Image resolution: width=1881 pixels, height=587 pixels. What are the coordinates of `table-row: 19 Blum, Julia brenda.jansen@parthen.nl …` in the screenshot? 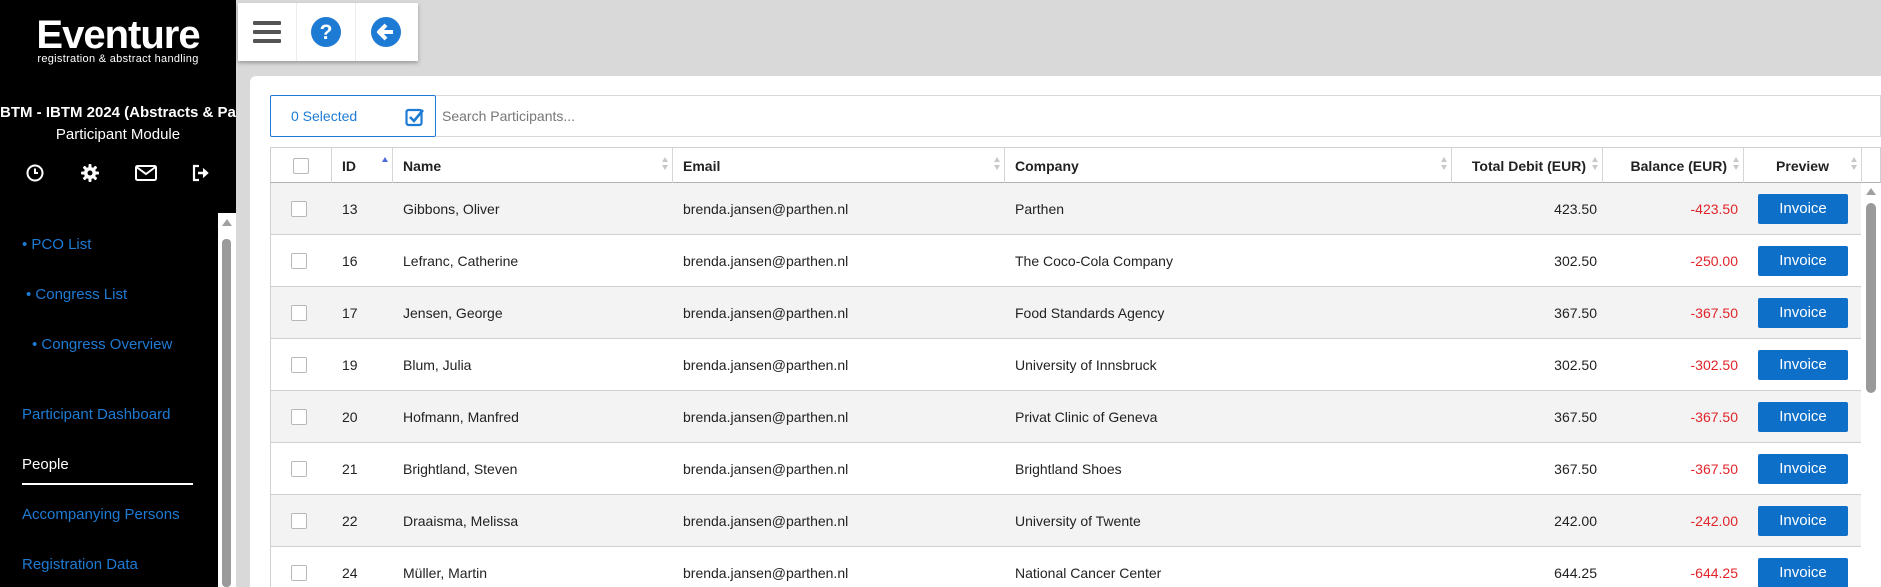 It's located at (1065, 365).